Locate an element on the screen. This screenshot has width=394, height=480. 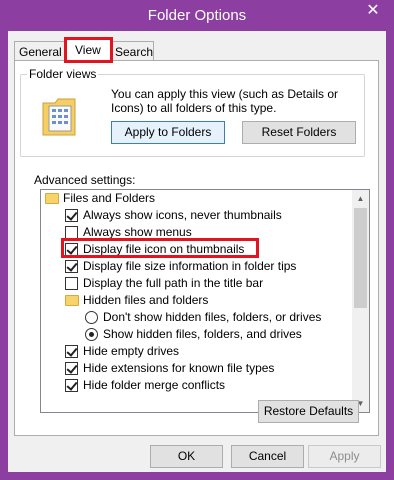
checkbox-display-full-path is located at coordinates (71, 283).